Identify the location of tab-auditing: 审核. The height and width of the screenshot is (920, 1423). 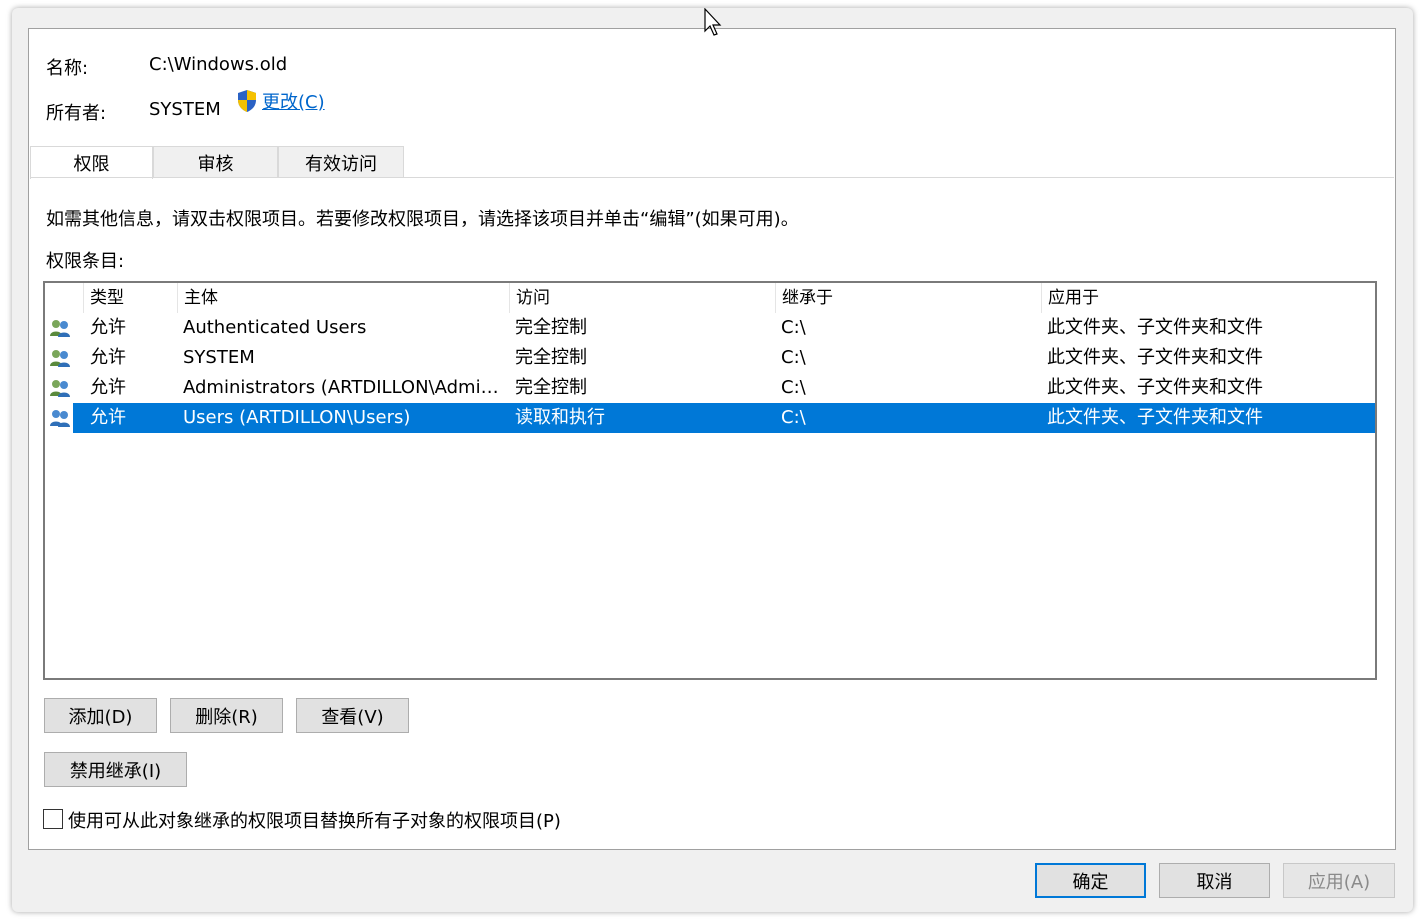
(215, 162).